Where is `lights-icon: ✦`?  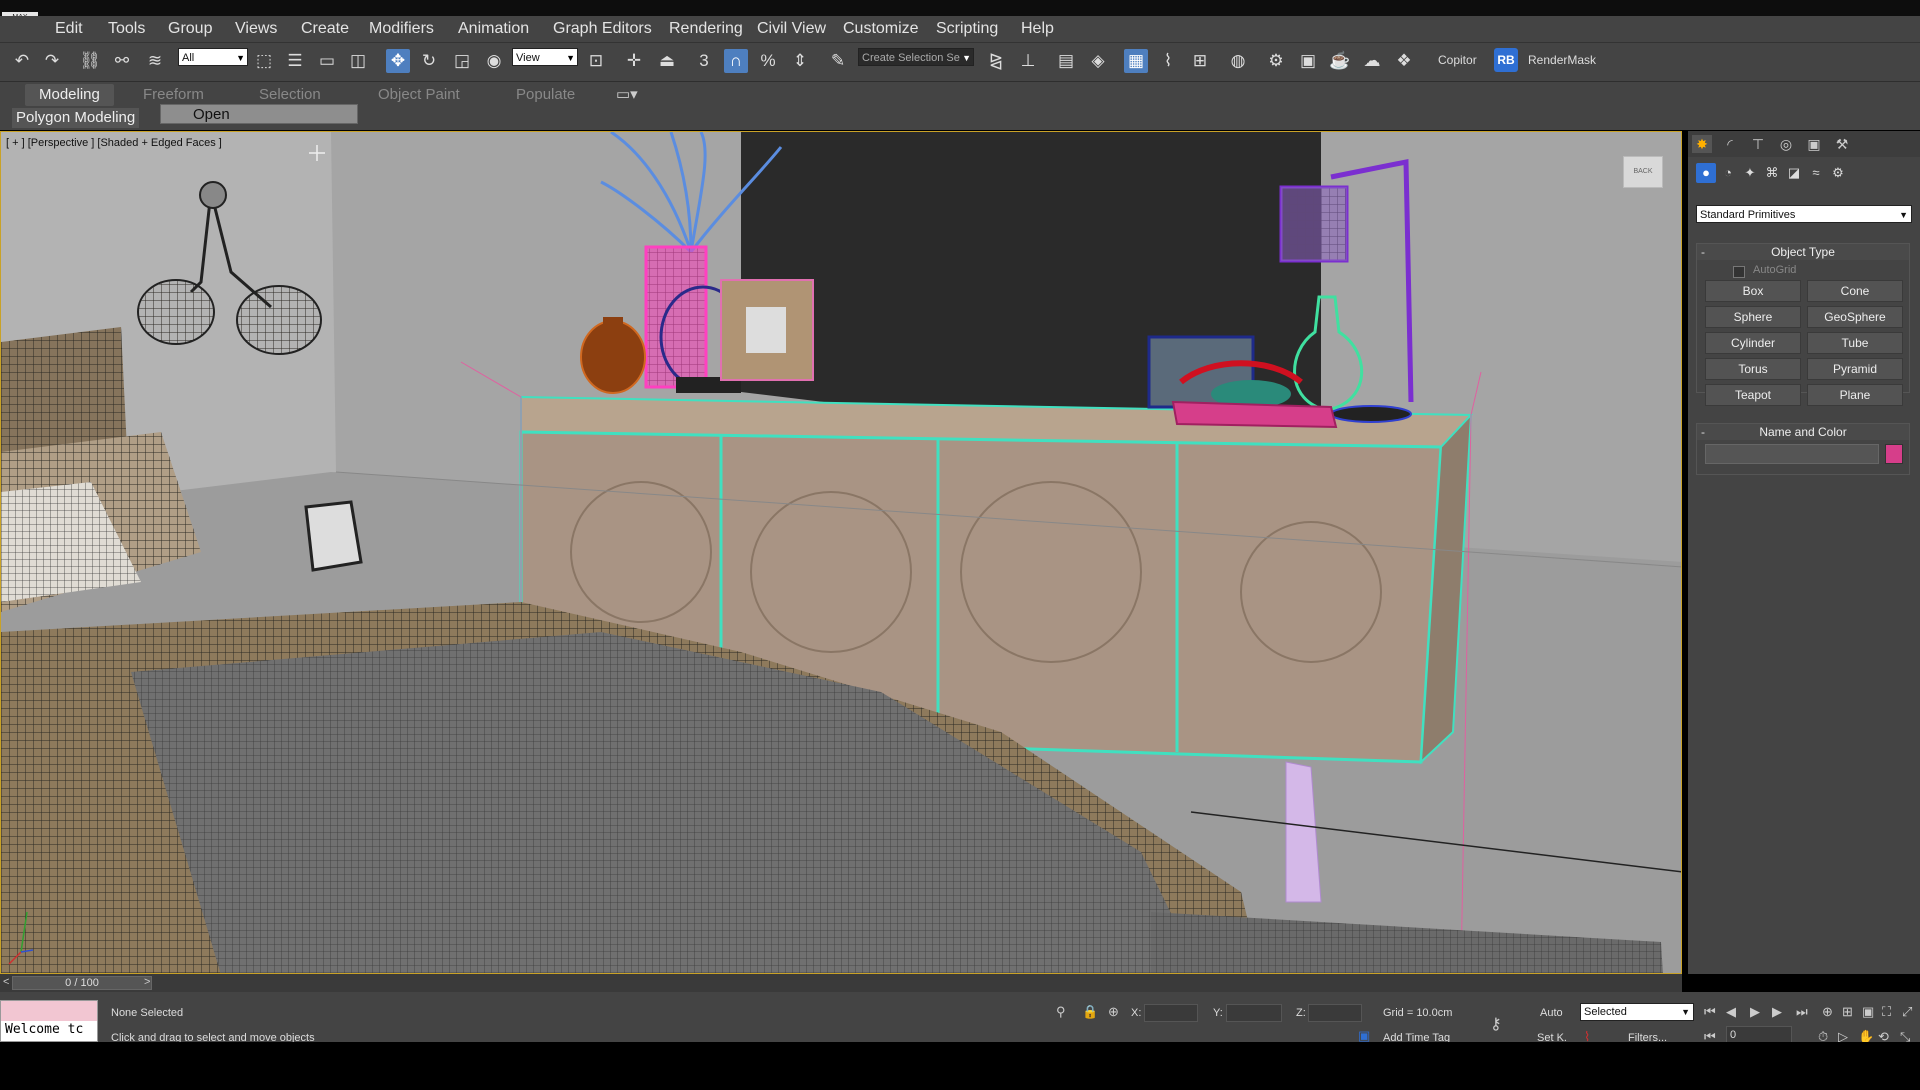 lights-icon: ✦ is located at coordinates (1750, 173).